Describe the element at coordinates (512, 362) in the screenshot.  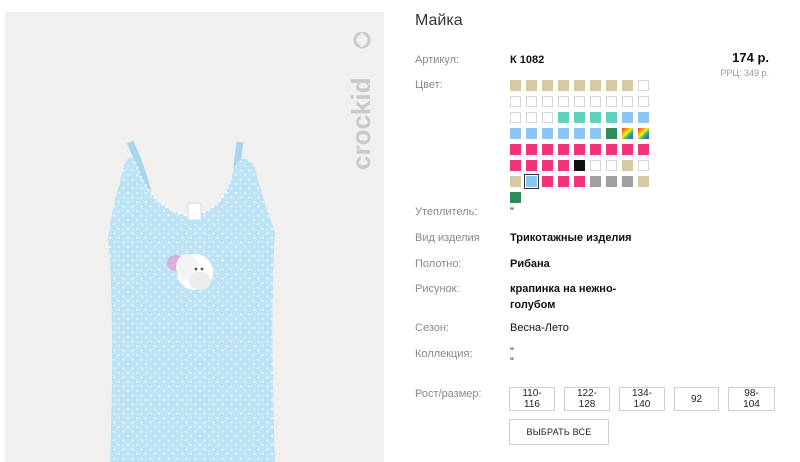
I see `collection-value-2: "` at that location.